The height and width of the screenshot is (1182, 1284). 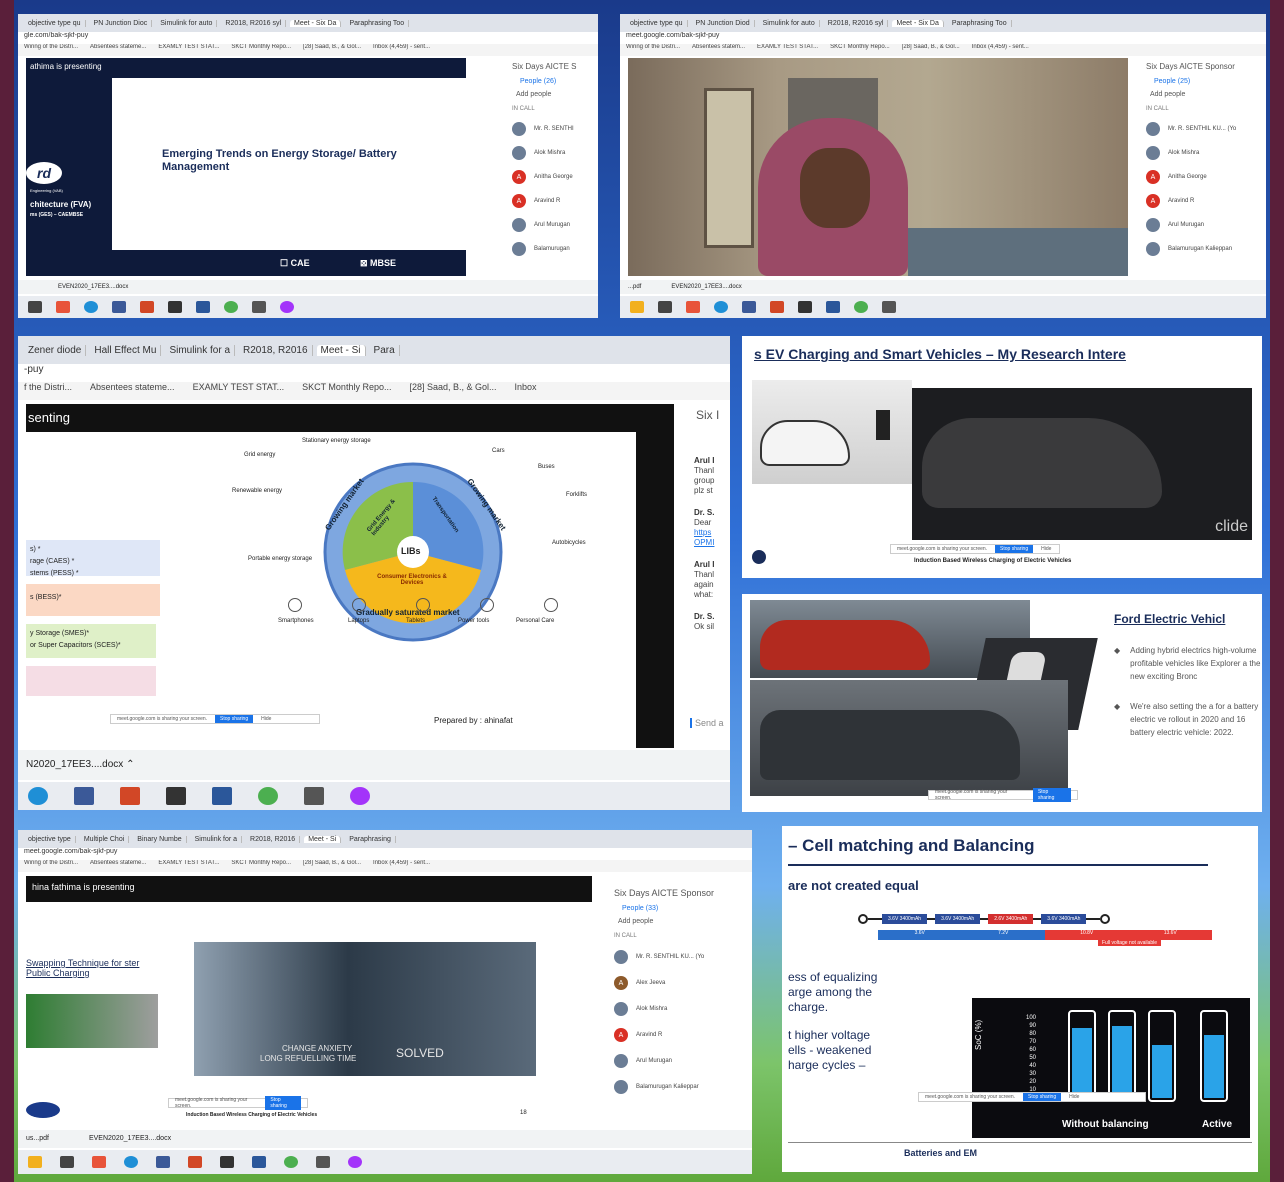 What do you see at coordinates (980, 23) in the screenshot?
I see `browser-tab: Paraphrasing Too` at bounding box center [980, 23].